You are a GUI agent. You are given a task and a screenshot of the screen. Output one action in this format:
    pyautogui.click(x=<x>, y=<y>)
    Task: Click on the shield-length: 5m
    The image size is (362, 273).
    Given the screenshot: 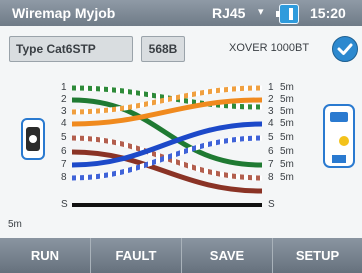 What is the action you would take?
    pyautogui.click(x=15, y=224)
    